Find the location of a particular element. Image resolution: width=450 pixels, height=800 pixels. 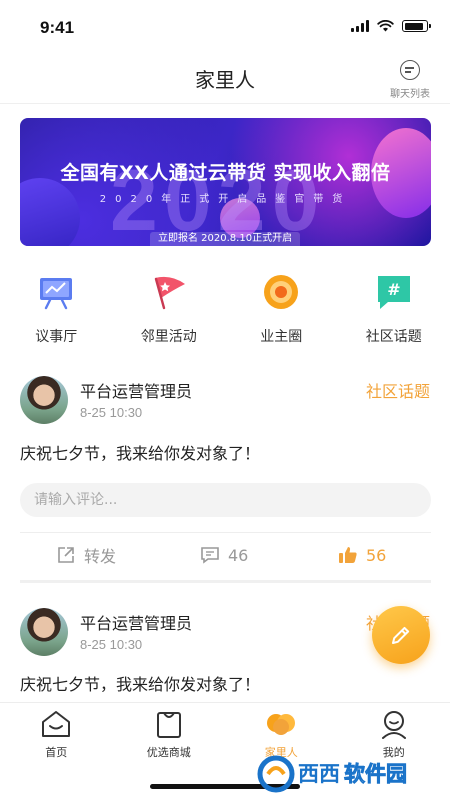

wifi-icon is located at coordinates (385, 26).